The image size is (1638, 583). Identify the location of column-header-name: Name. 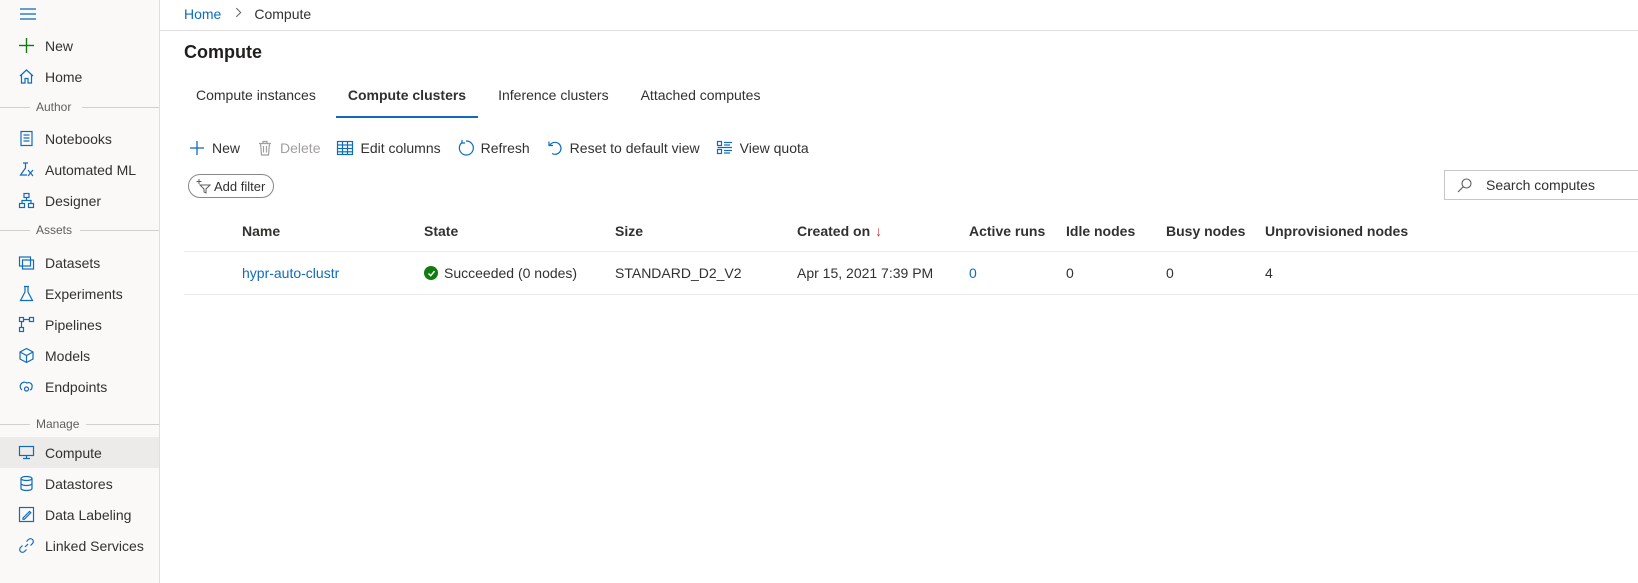
(261, 230).